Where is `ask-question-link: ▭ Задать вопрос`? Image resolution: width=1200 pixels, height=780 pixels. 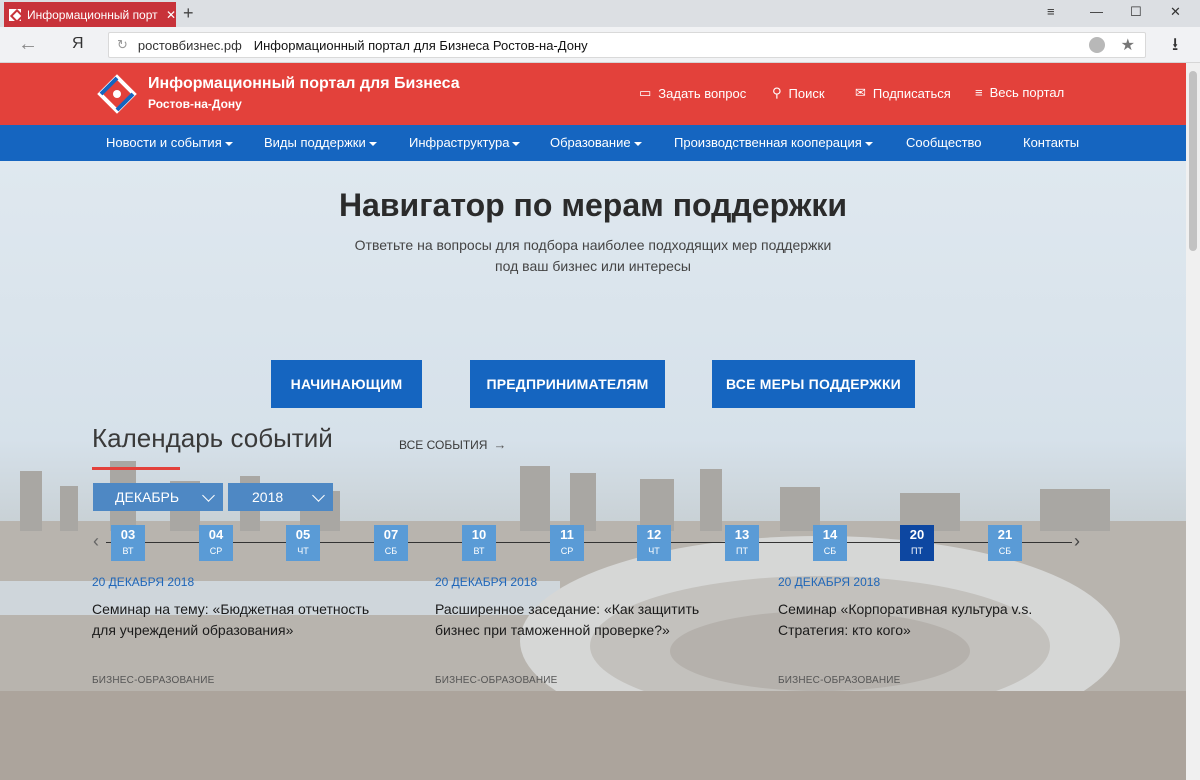
ask-question-link: ▭ Задать вопрос is located at coordinates (692, 93).